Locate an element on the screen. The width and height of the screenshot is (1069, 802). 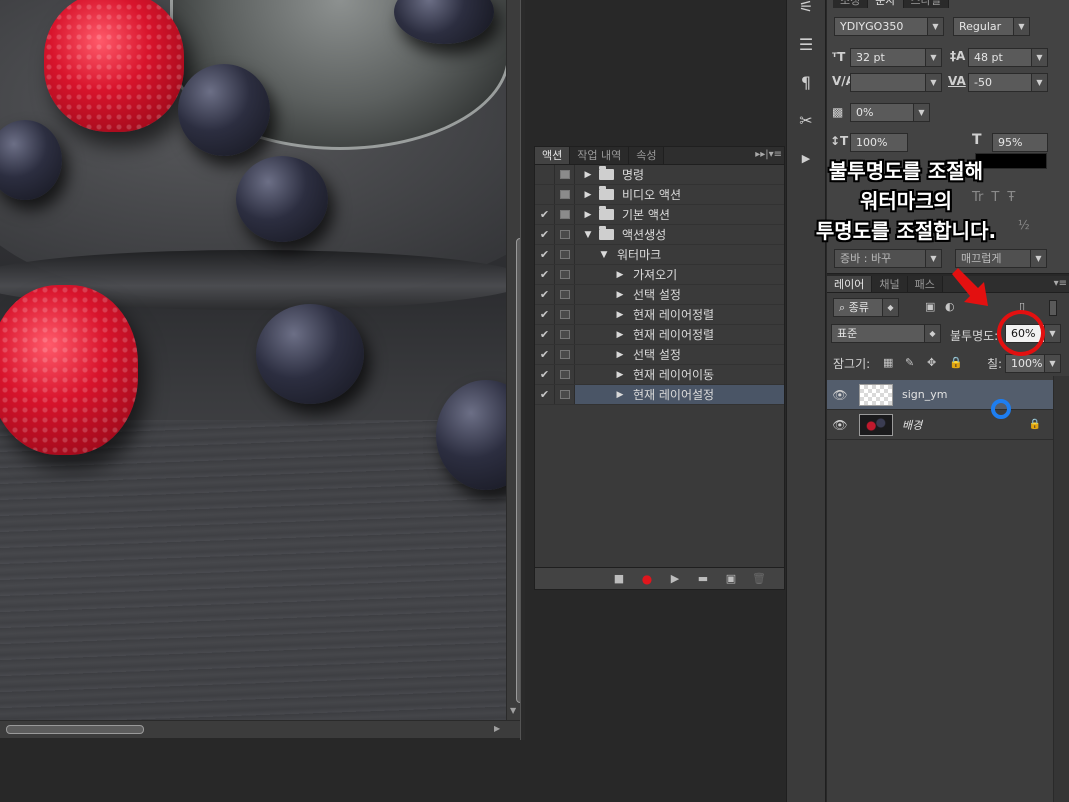
tab-layers: 레이어 is located at coordinates (850, 284).